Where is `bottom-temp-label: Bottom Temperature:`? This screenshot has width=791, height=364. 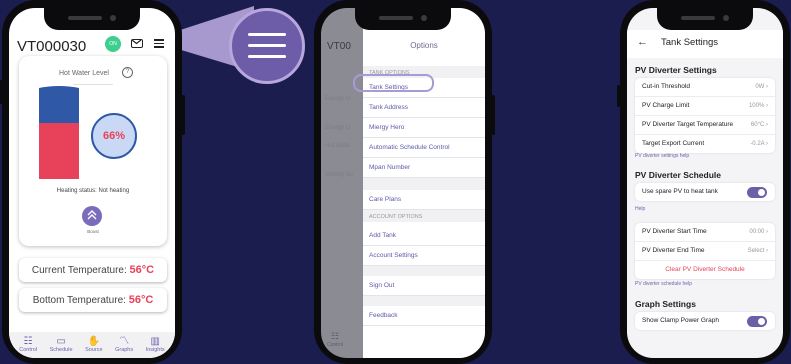
bottom-temp-label: Bottom Temperature: is located at coordinates (79, 300).